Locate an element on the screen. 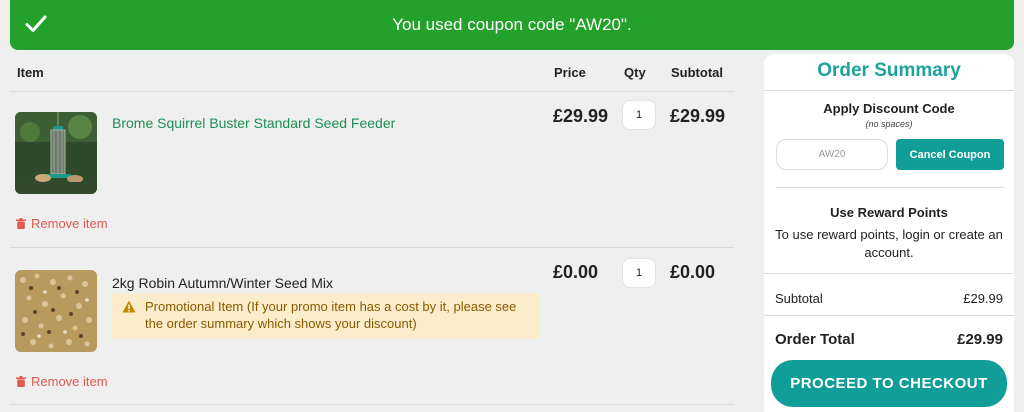  order-total-label: Order Total is located at coordinates (815, 339).